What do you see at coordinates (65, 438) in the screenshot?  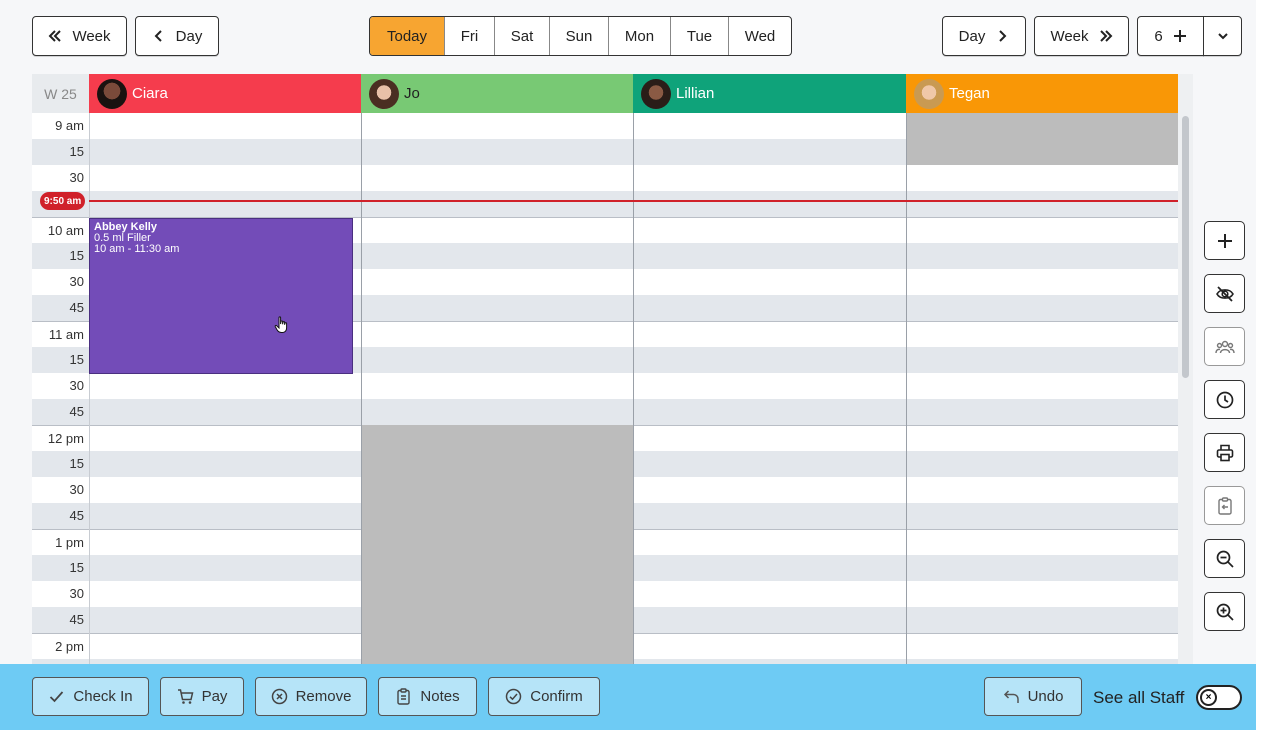 I see `time-label: 12 pm` at bounding box center [65, 438].